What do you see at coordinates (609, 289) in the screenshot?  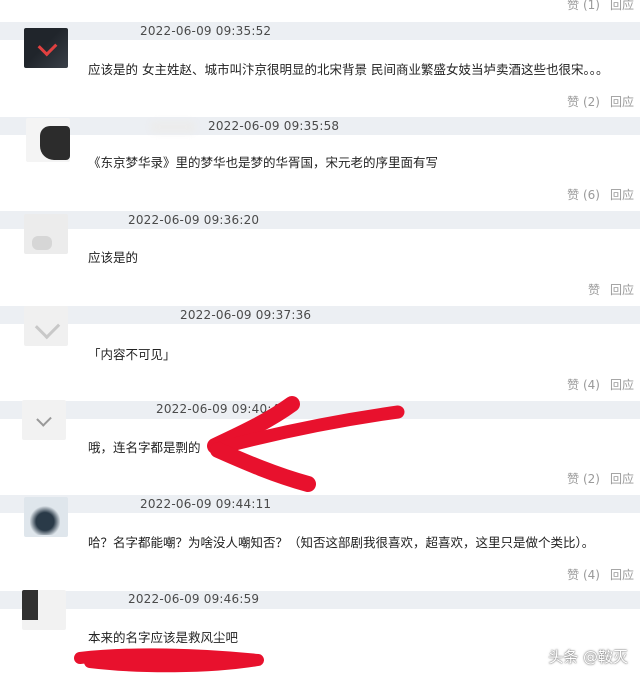 I see `comment-actions: 赞回应` at bounding box center [609, 289].